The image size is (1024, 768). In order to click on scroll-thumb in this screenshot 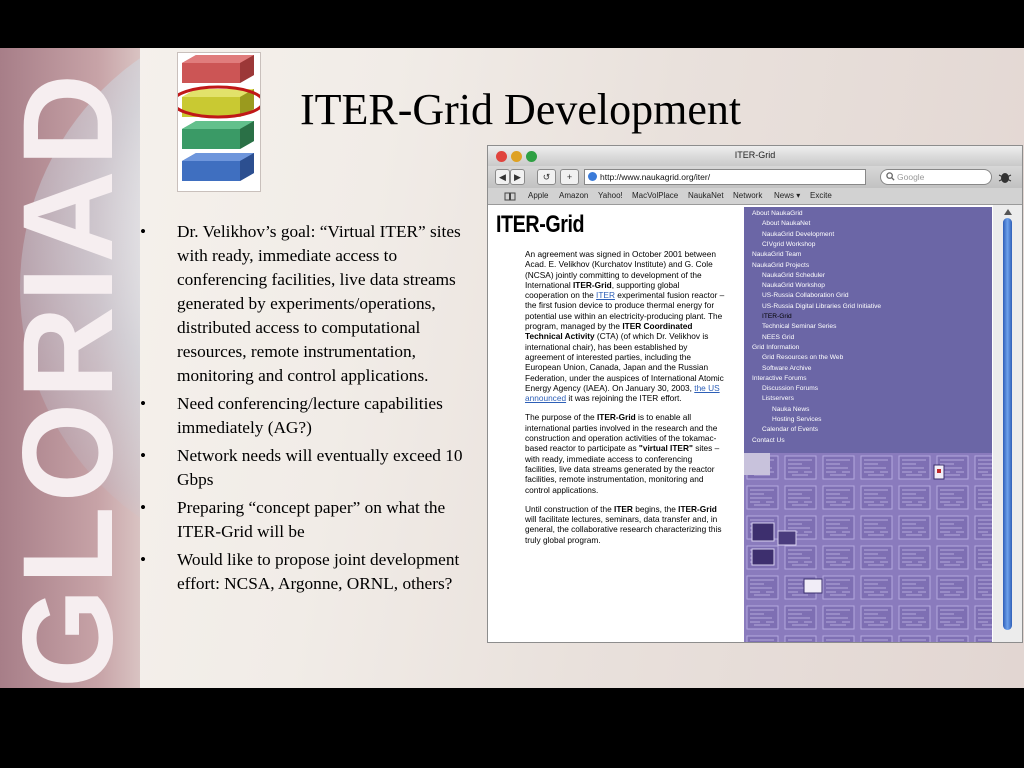, I will do `click(1007, 424)`.